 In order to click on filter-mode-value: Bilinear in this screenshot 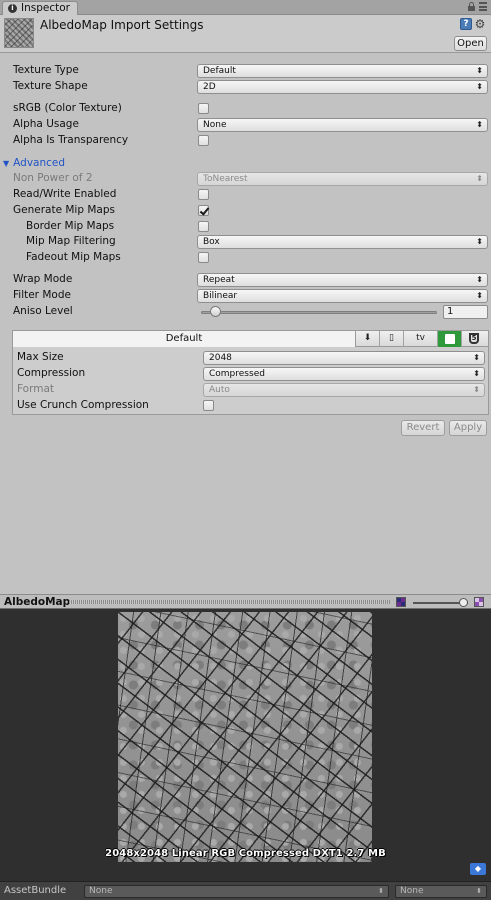, I will do `click(220, 296)`.